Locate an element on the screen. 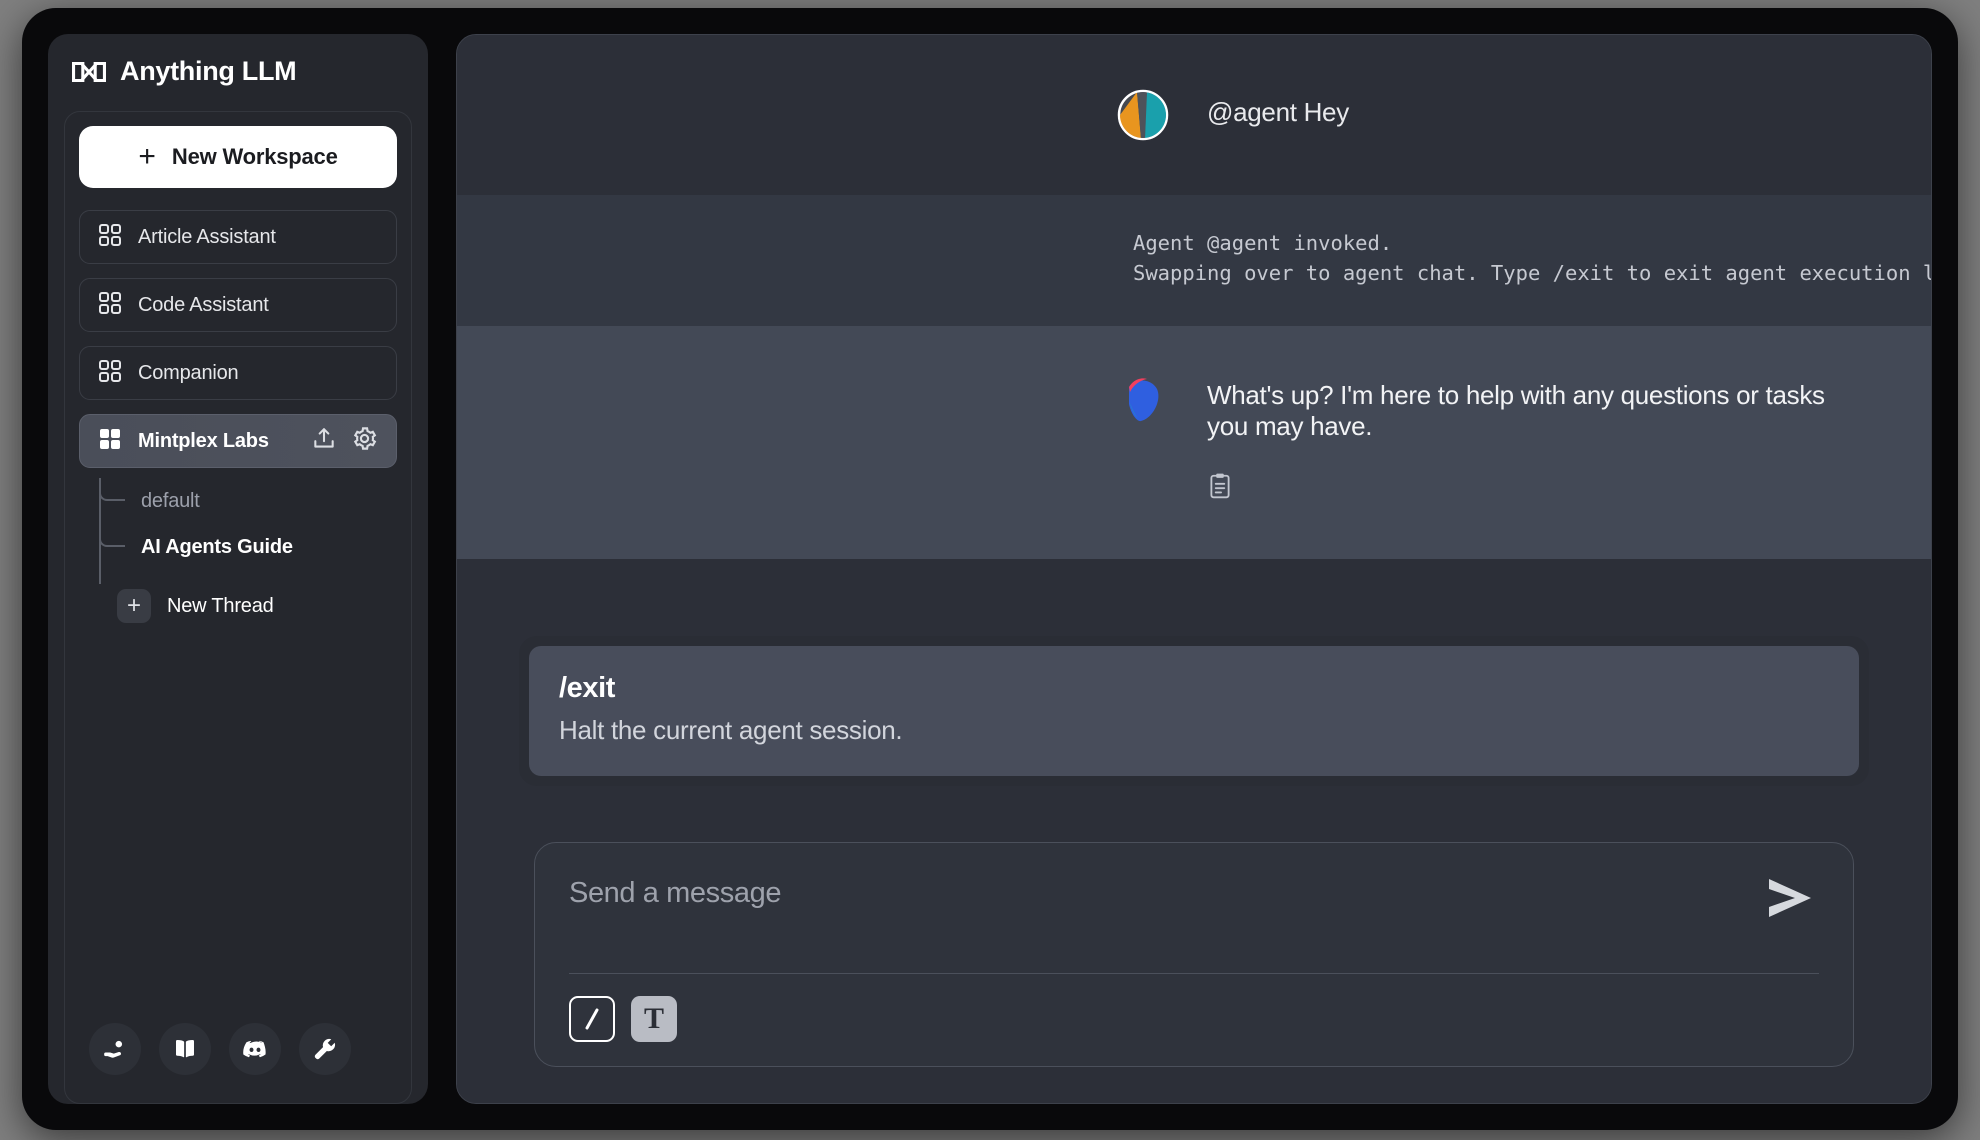  slash-command-button is located at coordinates (592, 1019).